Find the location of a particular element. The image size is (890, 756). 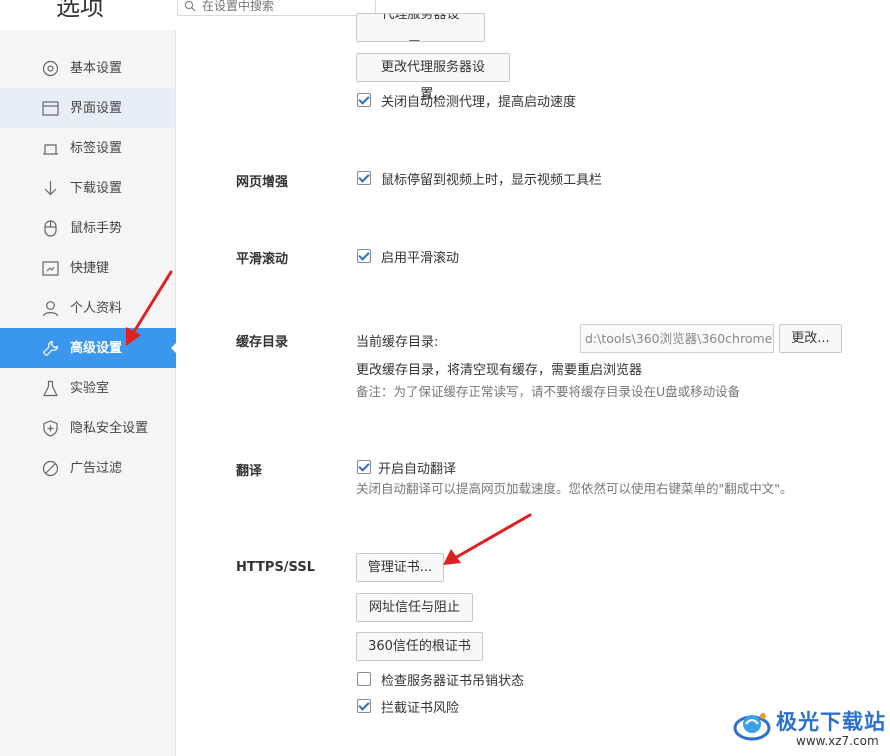

settings-search is located at coordinates (276, 8).